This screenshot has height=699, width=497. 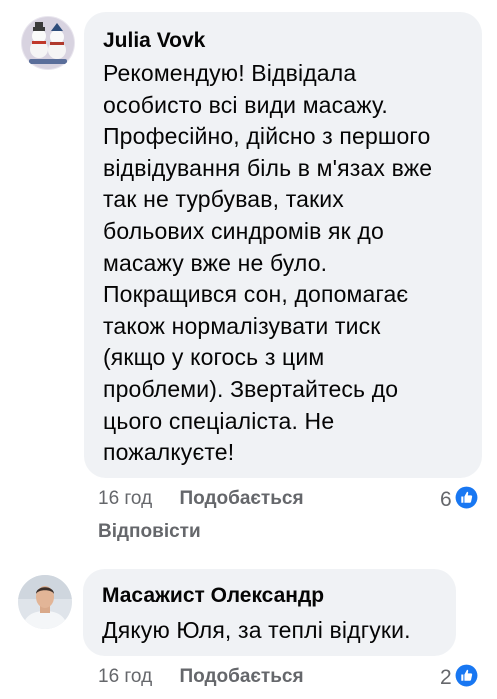 I want to click on comment-text-line: Дякую Юля, за теплі відгуки., so click(x=256, y=630).